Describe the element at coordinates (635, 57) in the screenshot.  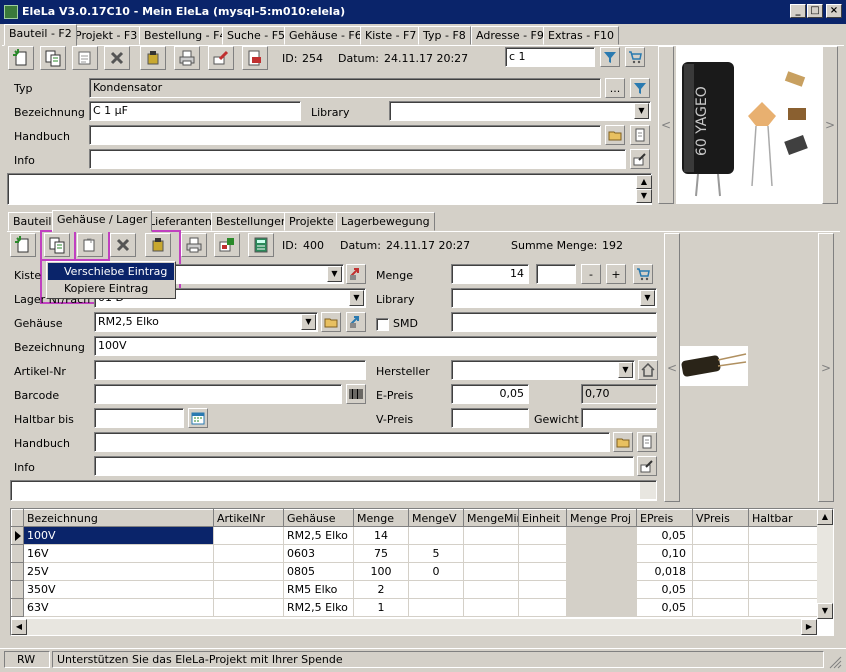
I see `cart-button` at that location.